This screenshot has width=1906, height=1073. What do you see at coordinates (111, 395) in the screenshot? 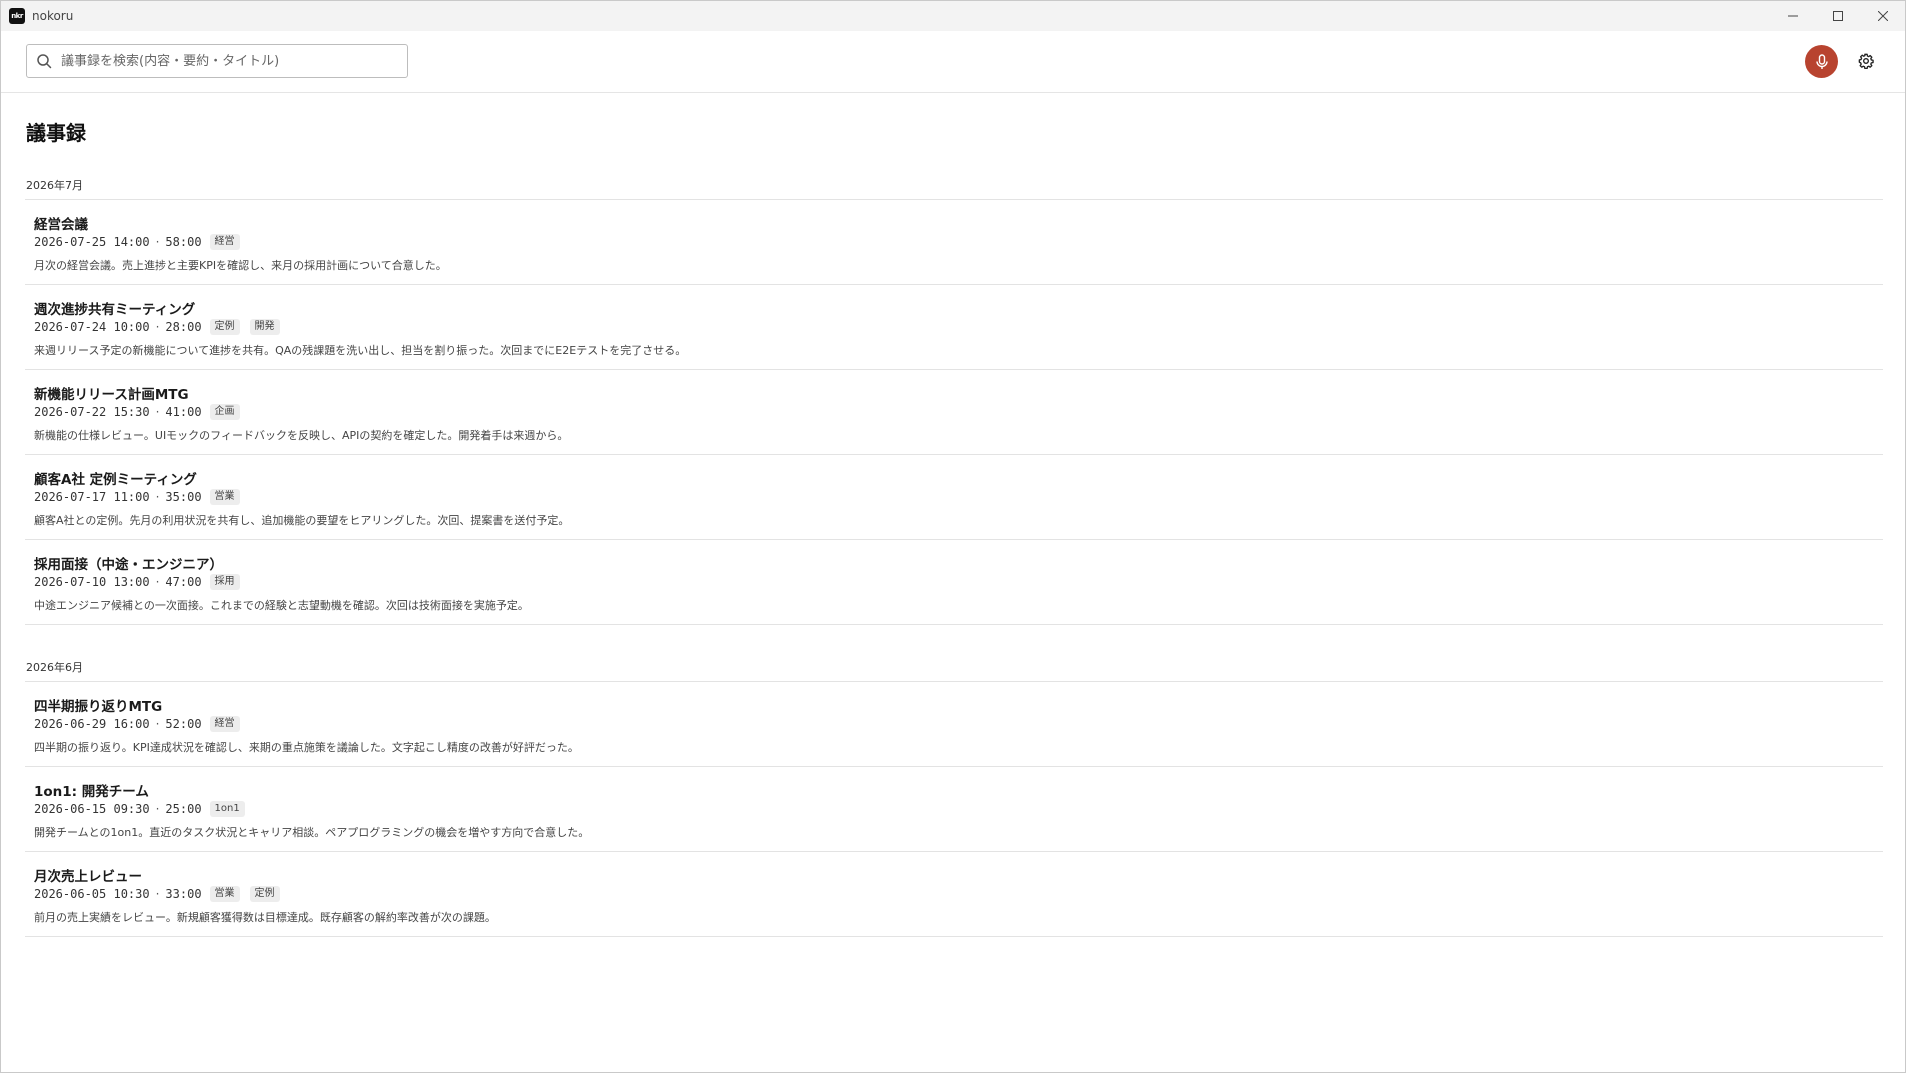
I see `meeting-title: 新機能リリース計画MTG` at bounding box center [111, 395].